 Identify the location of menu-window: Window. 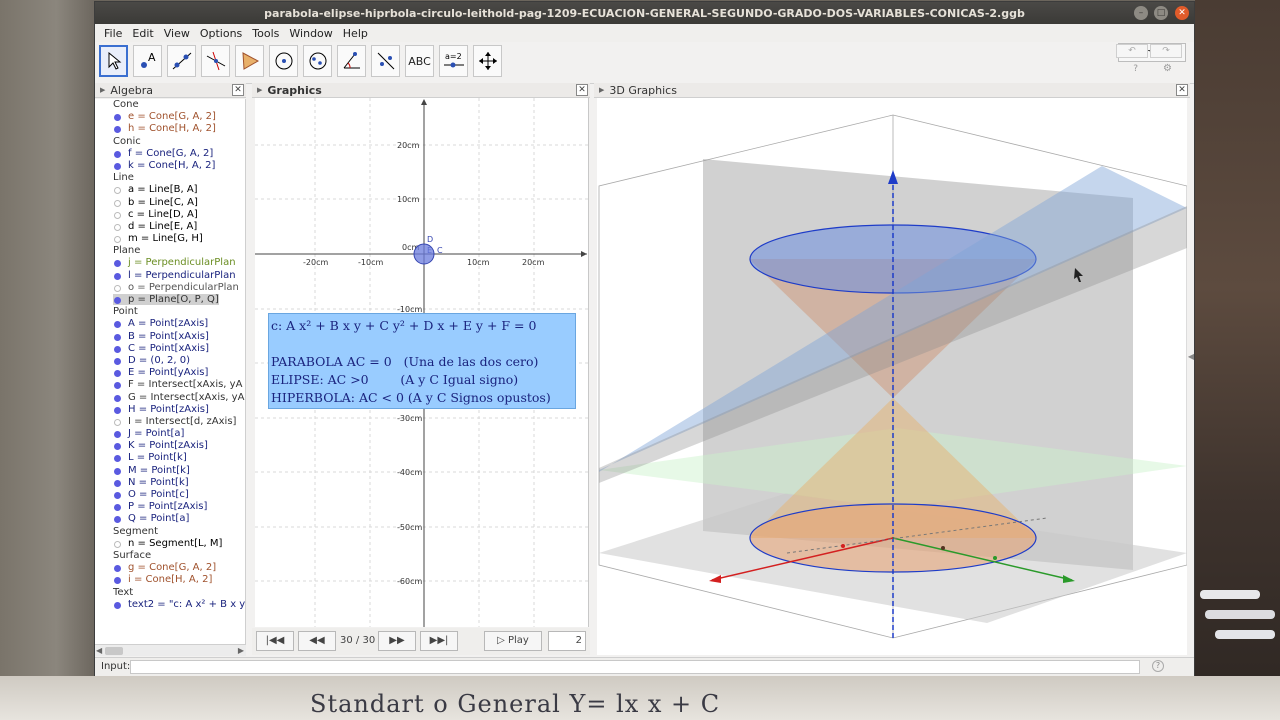
(310, 33).